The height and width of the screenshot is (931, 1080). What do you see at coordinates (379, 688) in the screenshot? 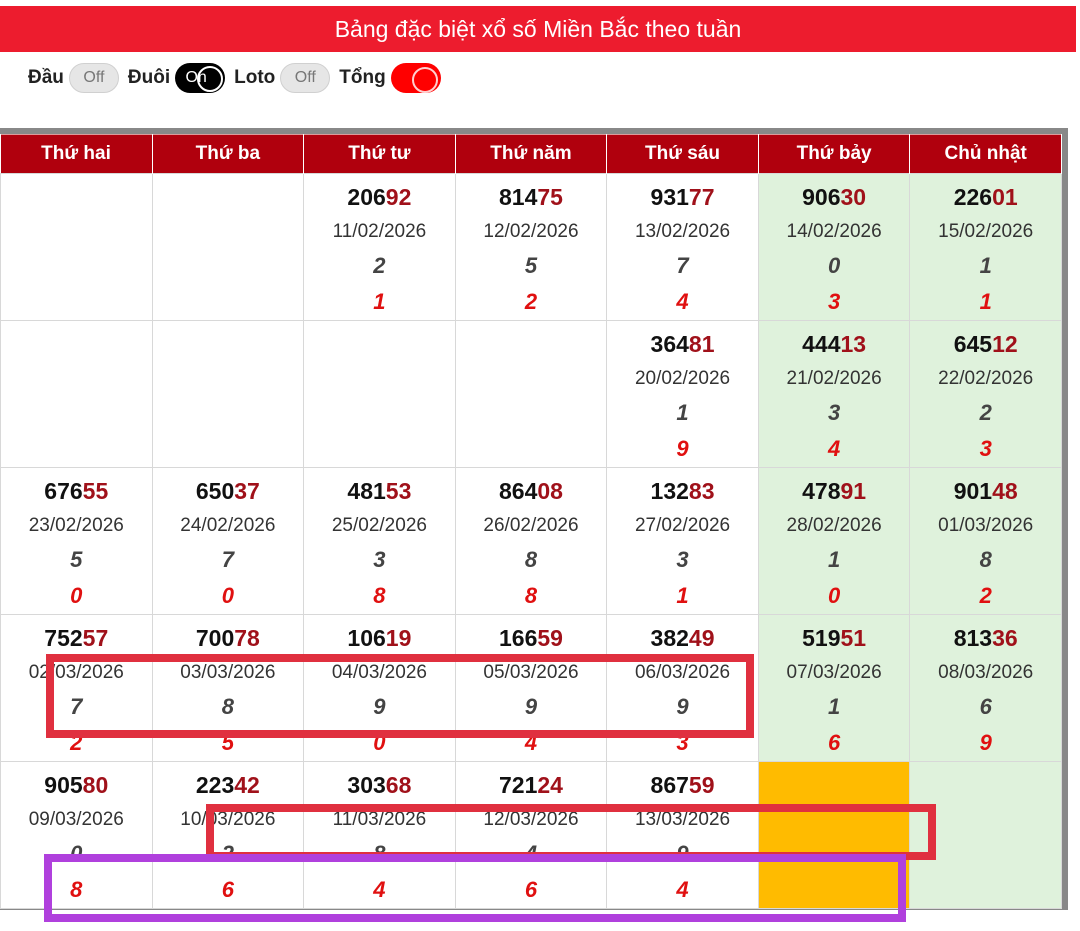
I see `result-cell: 10619 04/03/2026 9 0` at bounding box center [379, 688].